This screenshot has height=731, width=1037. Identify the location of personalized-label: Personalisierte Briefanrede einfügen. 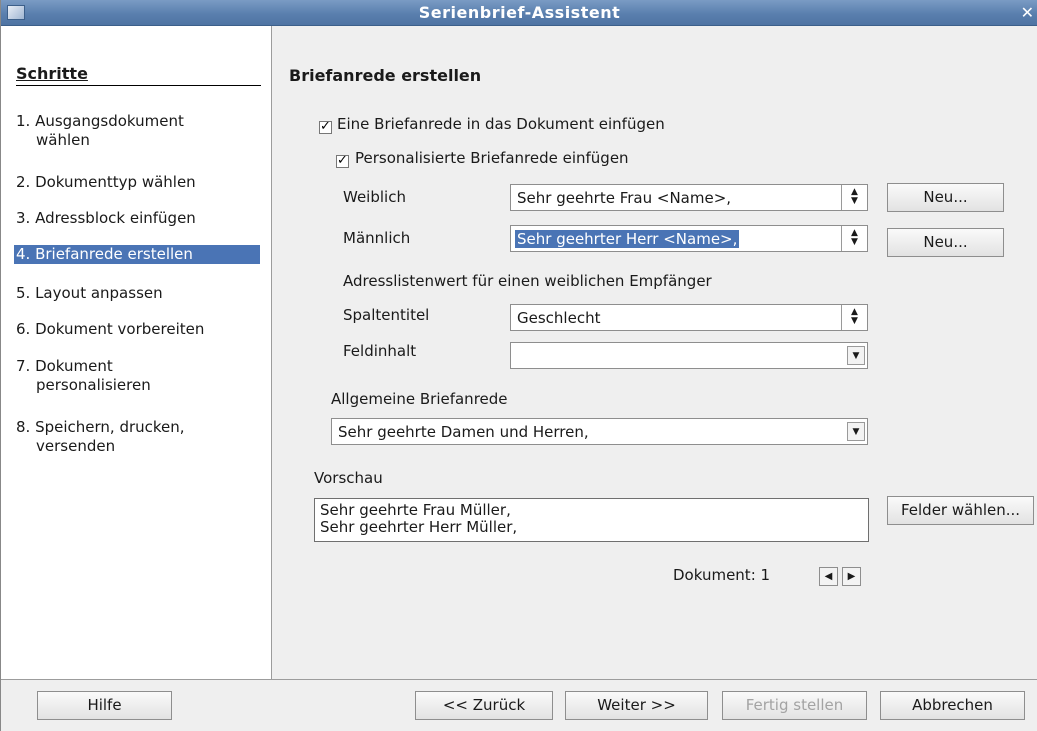
(492, 158).